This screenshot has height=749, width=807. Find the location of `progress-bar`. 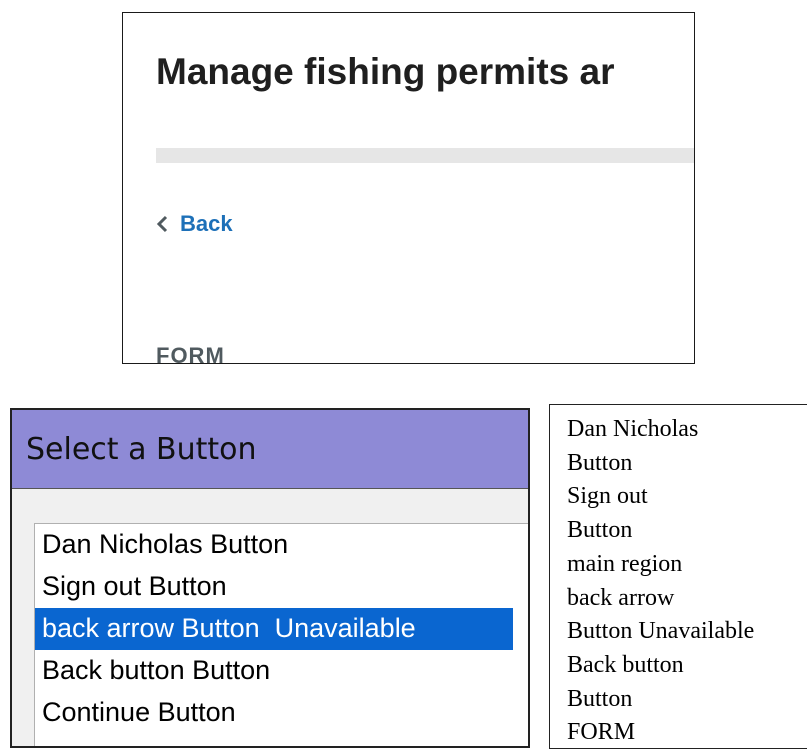

progress-bar is located at coordinates (425, 155).